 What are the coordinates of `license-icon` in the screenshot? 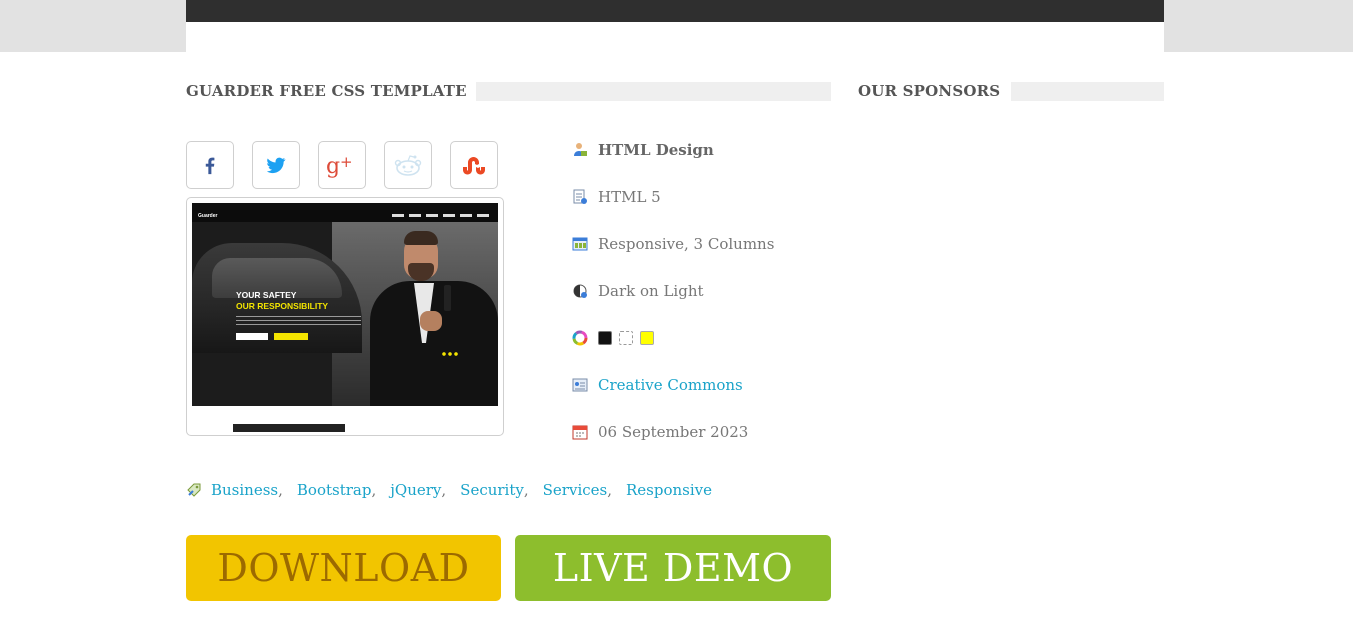 It's located at (580, 385).